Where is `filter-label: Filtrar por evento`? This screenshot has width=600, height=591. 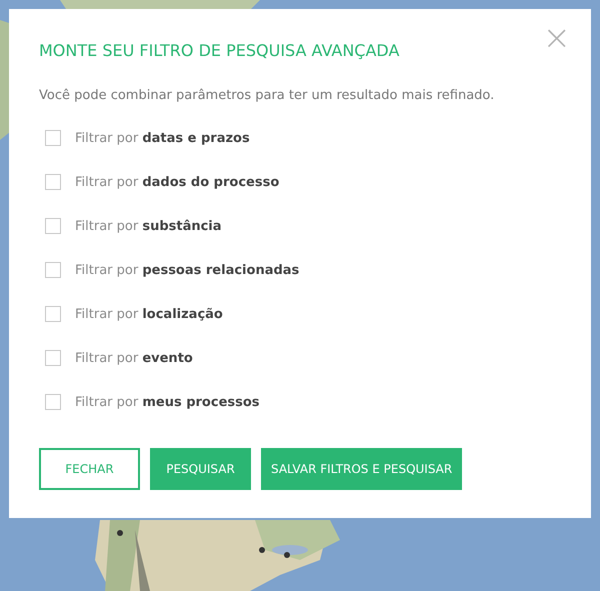 filter-label: Filtrar por evento is located at coordinates (134, 358).